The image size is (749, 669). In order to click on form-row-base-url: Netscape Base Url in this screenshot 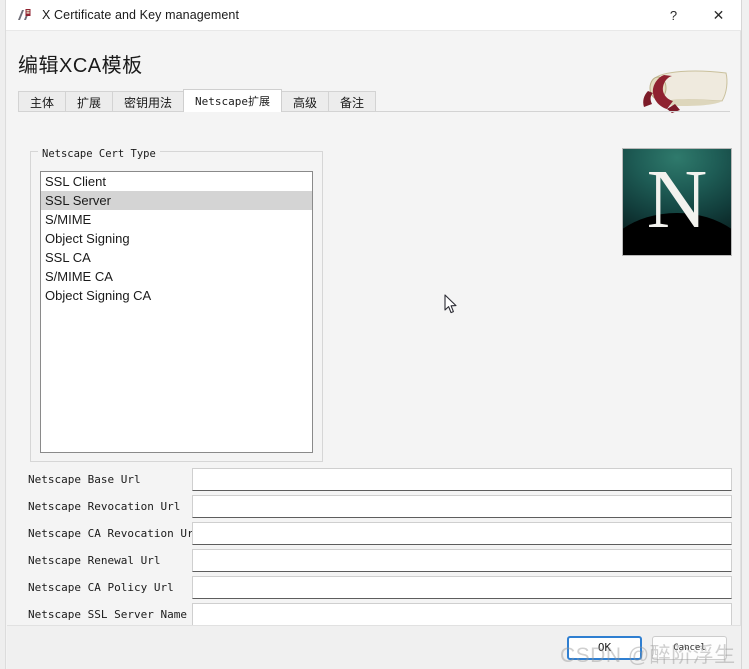, I will do `click(375, 479)`.